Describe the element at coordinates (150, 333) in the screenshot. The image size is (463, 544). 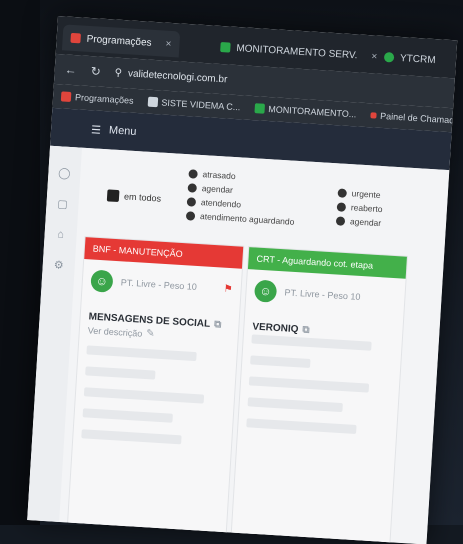
I see `edit-icon: ✎` at that location.